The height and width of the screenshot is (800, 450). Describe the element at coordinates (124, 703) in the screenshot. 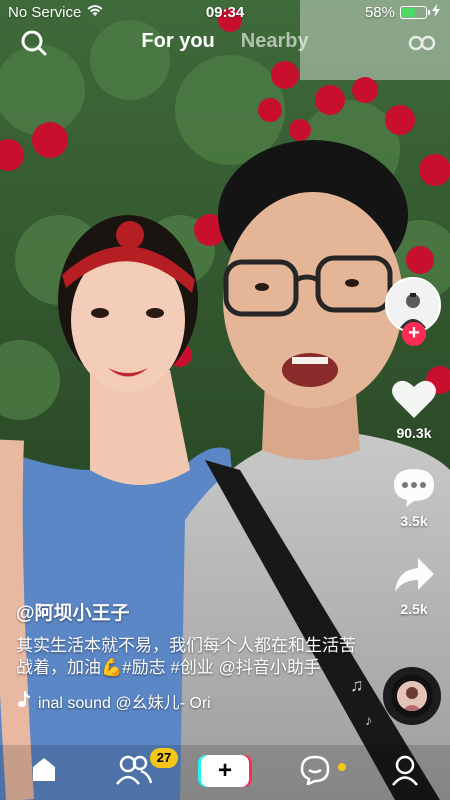

I see `music-title: inal sound @幺妹儿- Ori` at that location.